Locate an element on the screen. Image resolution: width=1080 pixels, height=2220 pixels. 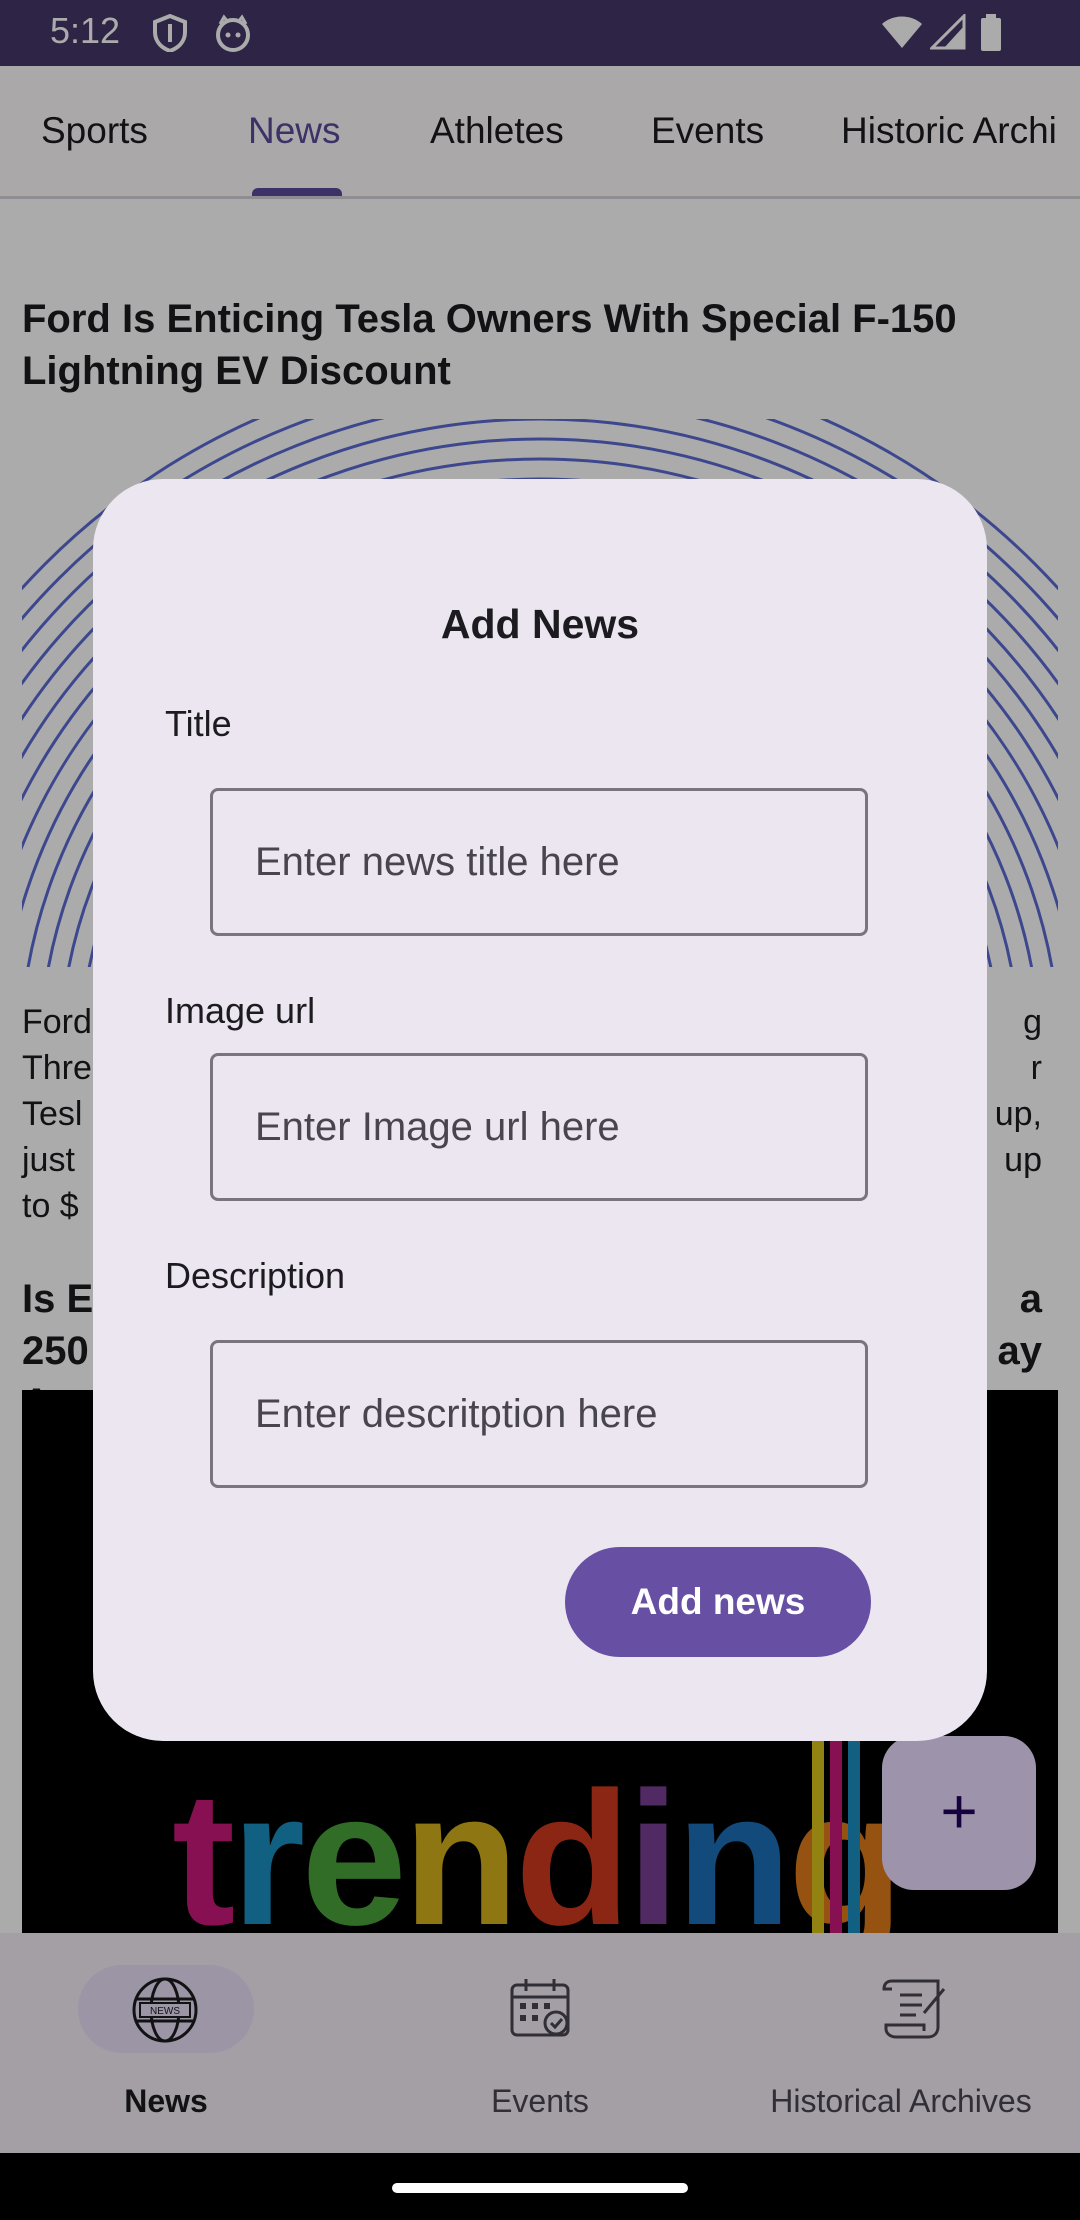
gesture-navigation-bar is located at coordinates (540, 2186).